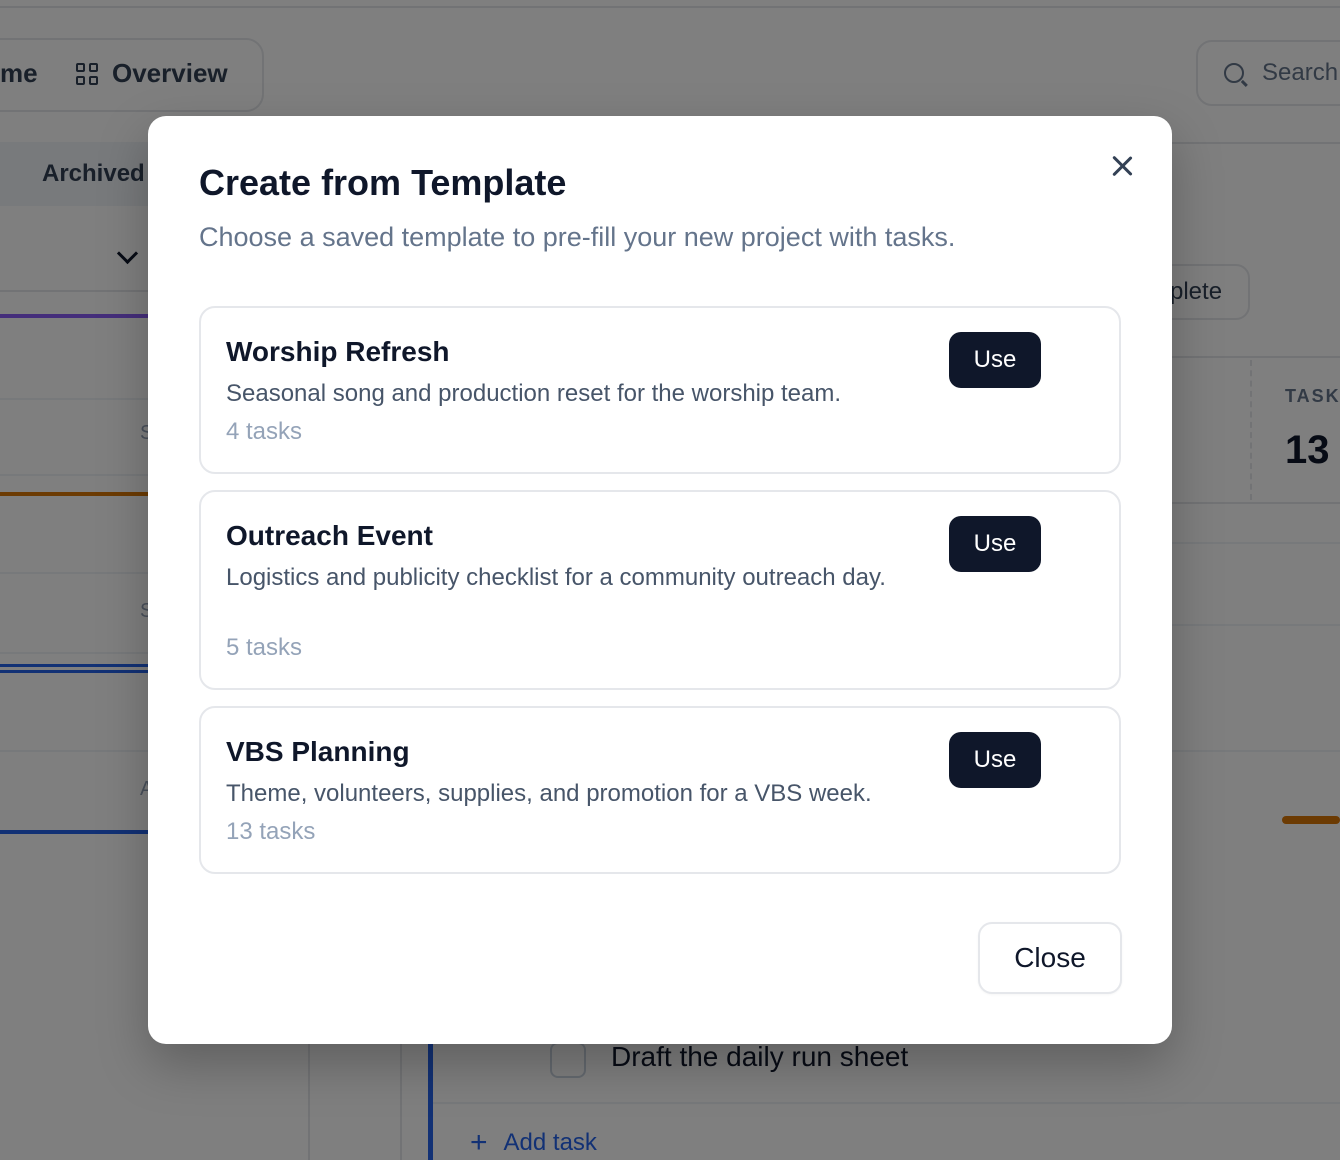 This screenshot has width=1340, height=1160. Describe the element at coordinates (338, 351) in the screenshot. I see `template-name: Worship Refresh` at that location.